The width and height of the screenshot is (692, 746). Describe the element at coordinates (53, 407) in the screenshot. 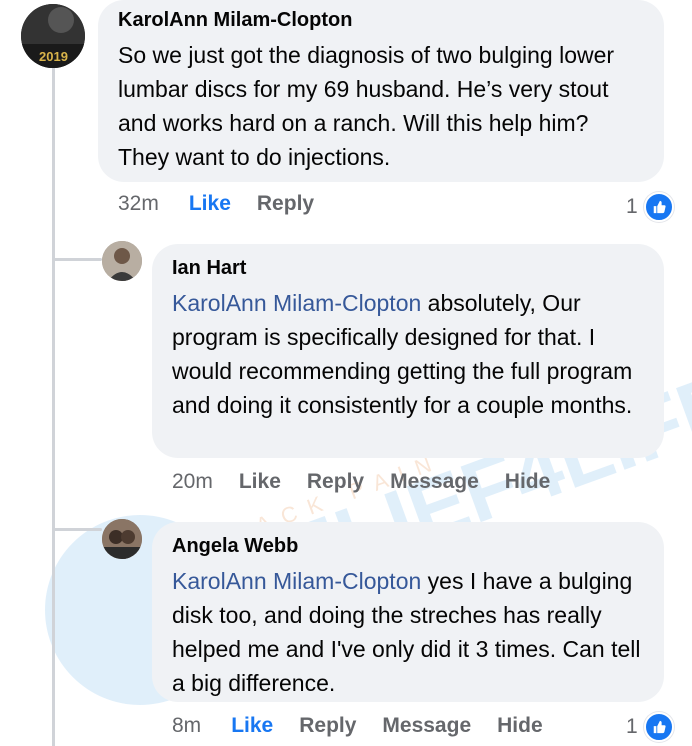

I see `thread-line-main` at that location.